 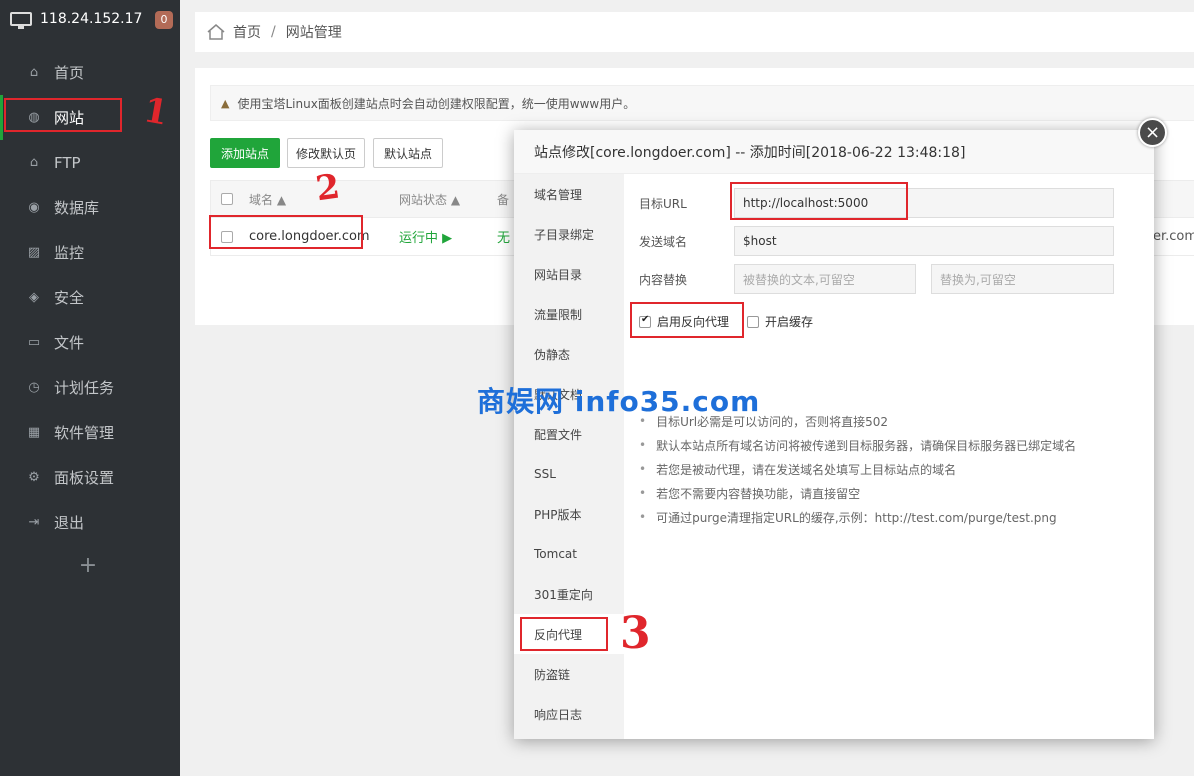 I want to click on sidebar-item-security: ◈ 安全, so click(x=90, y=297).